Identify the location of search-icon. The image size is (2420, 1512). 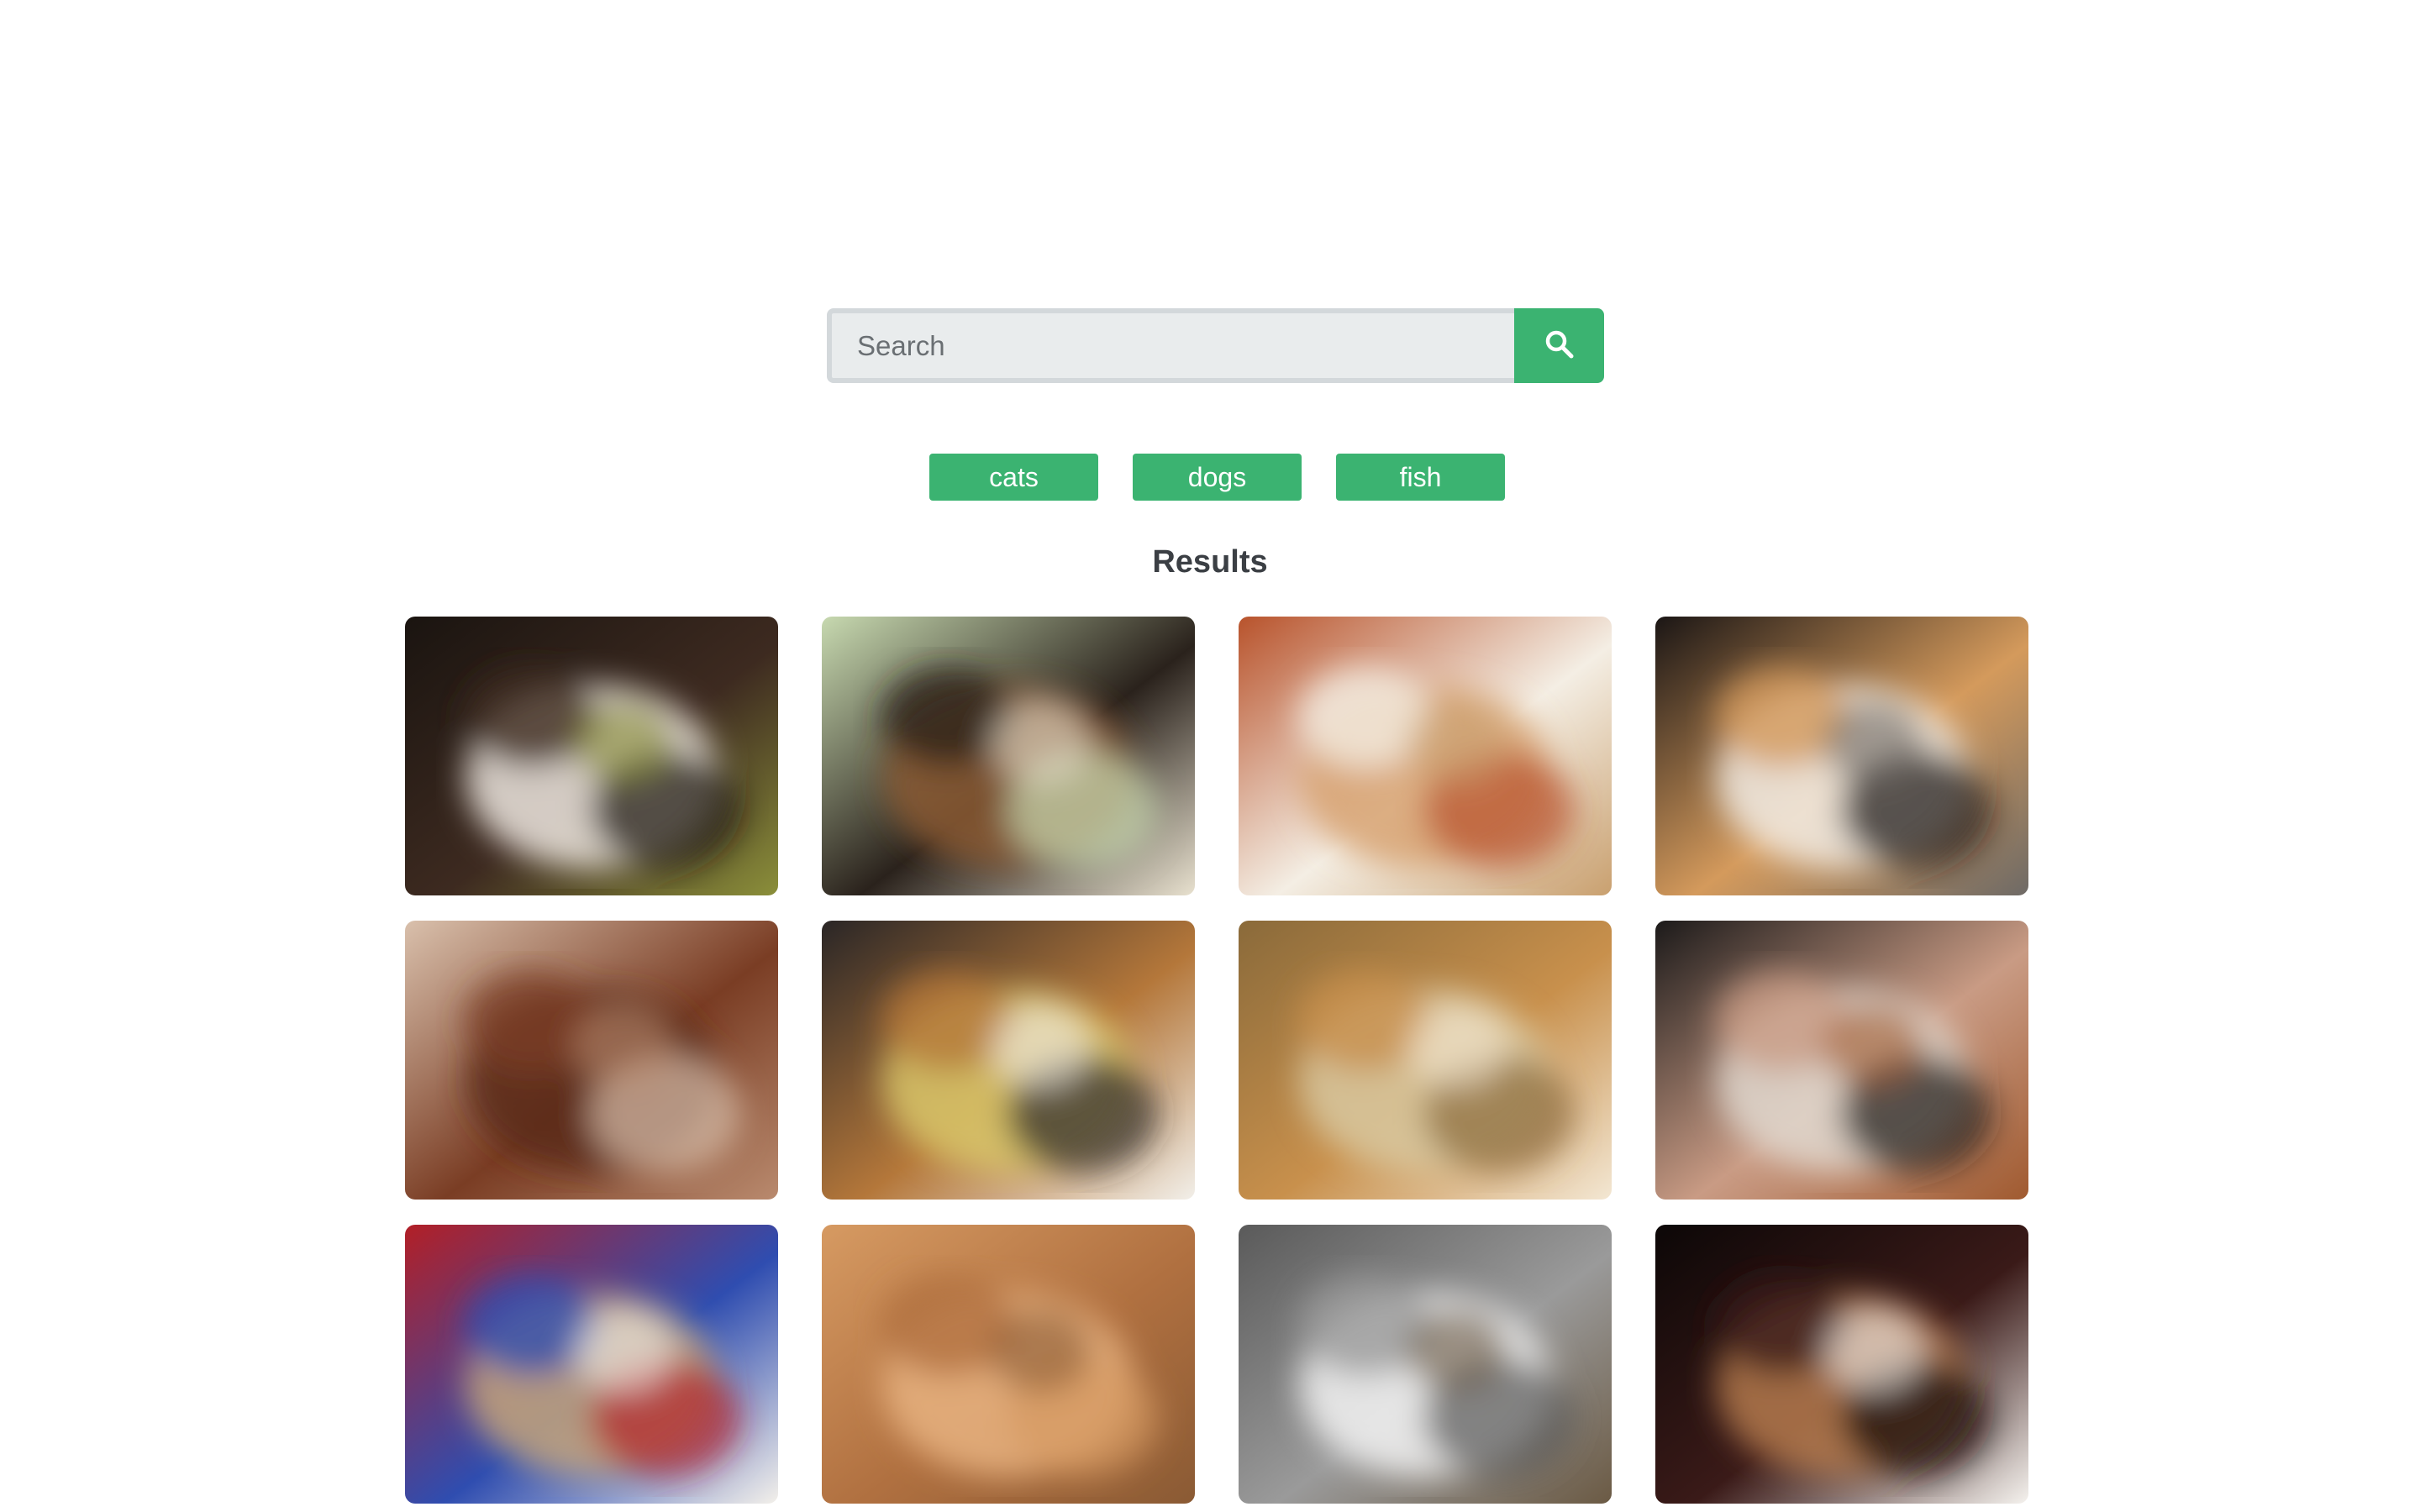
(1559, 346).